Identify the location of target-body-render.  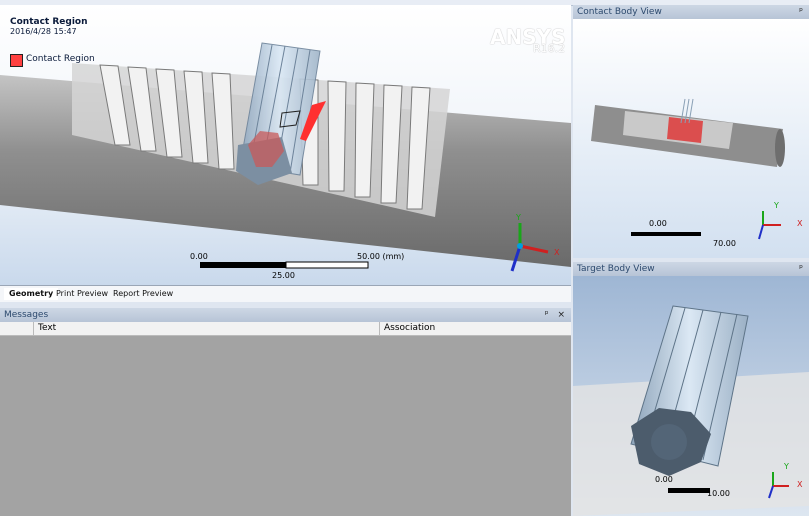
(691, 396).